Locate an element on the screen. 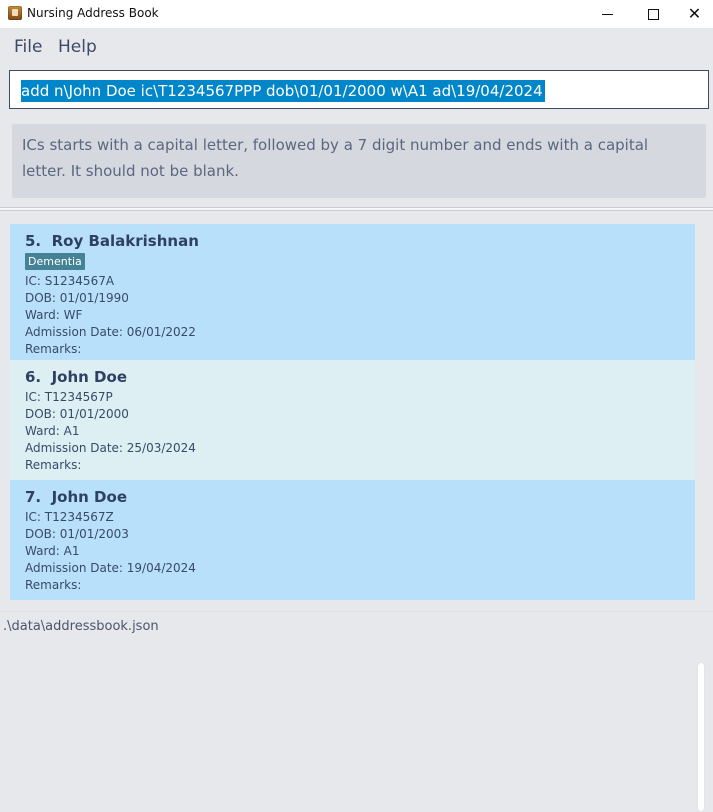 This screenshot has width=713, height=812. patient-name: 7. John Doe is located at coordinates (76, 497).